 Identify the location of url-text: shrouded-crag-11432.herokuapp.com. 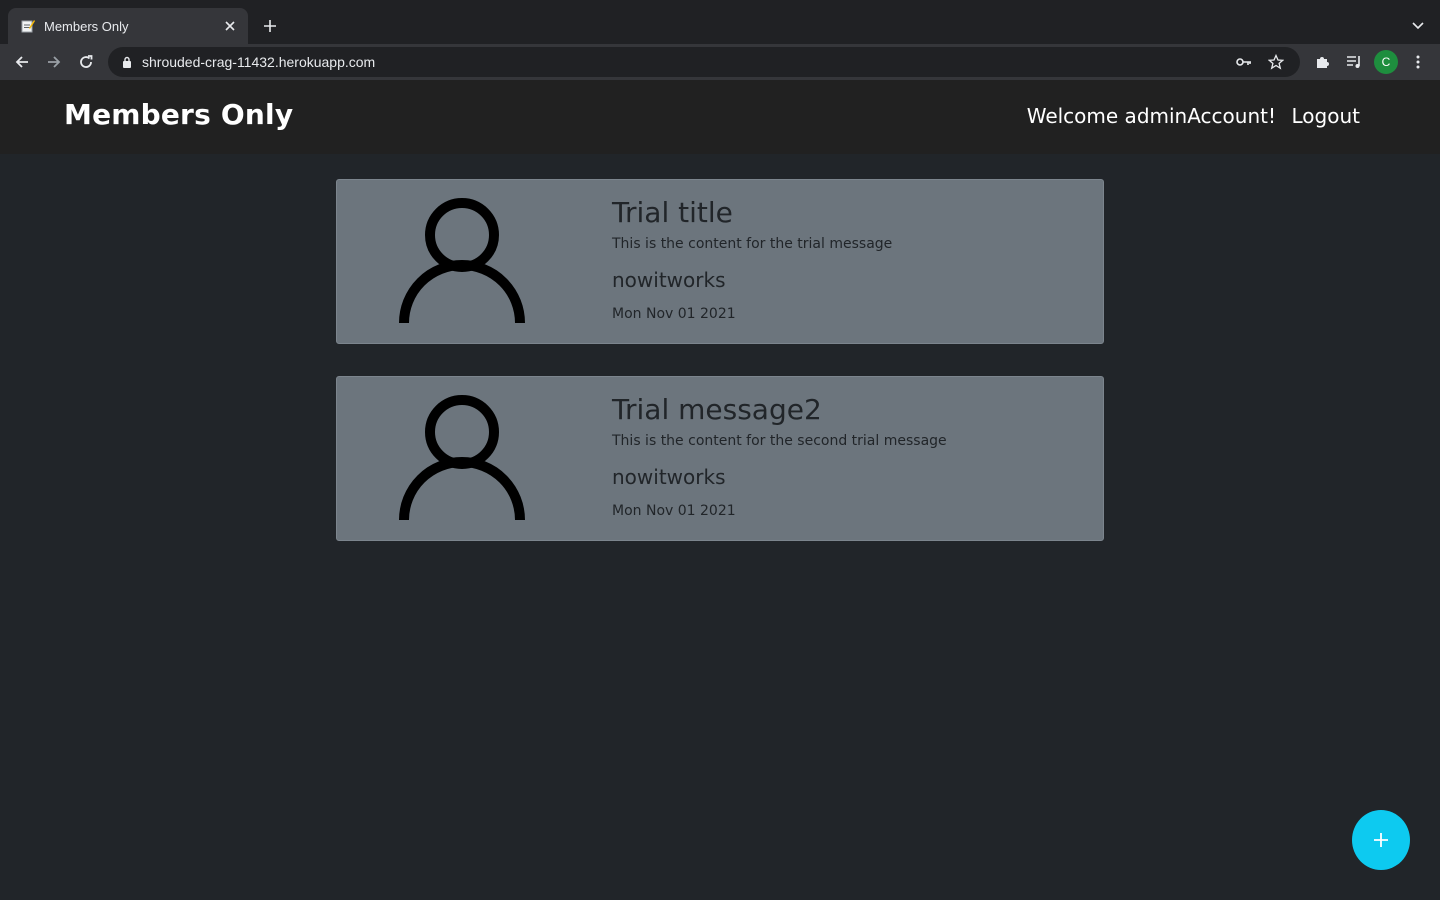
(683, 62).